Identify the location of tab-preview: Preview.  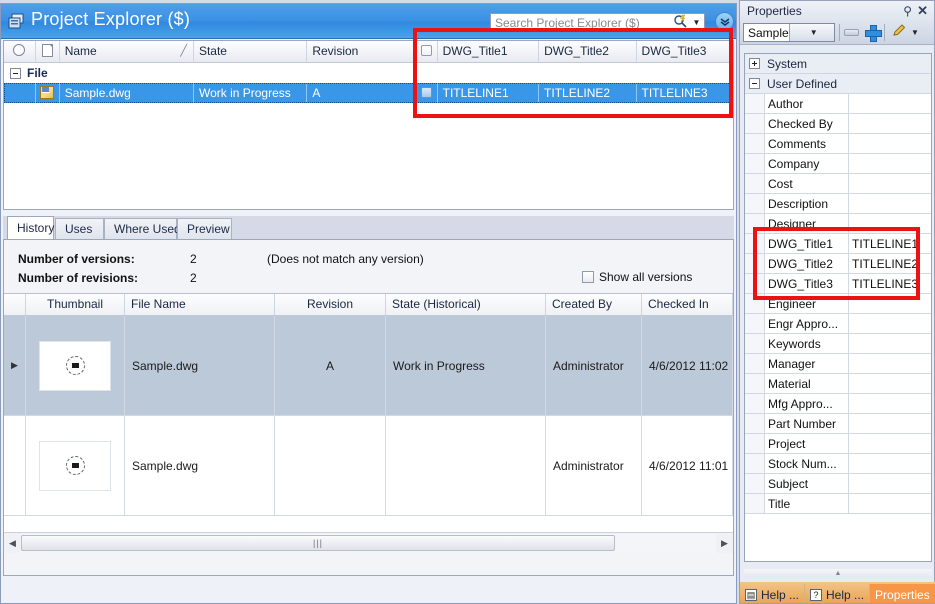
(204, 229).